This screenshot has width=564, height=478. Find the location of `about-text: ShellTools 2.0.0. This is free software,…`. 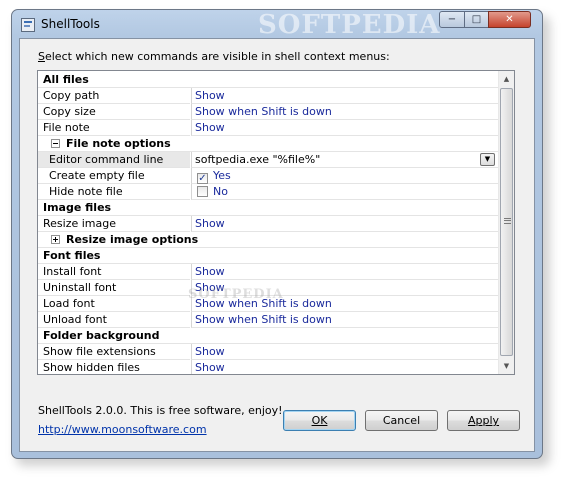

about-text: ShellTools 2.0.0. This is free software,… is located at coordinates (160, 410).